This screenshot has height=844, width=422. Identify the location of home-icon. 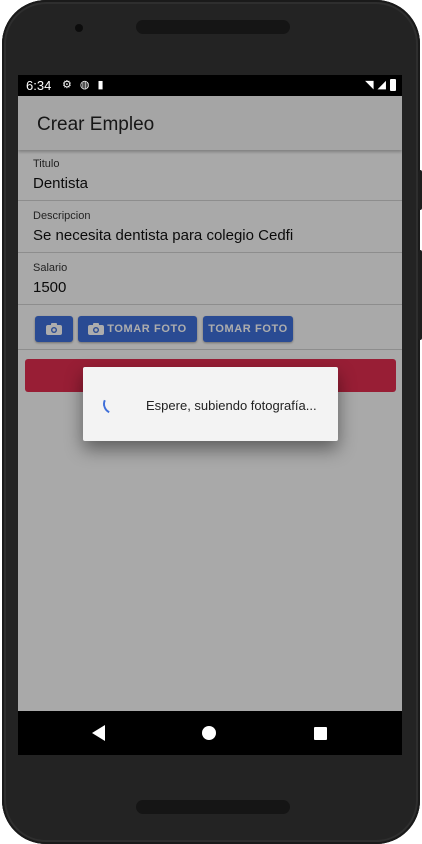
(209, 733).